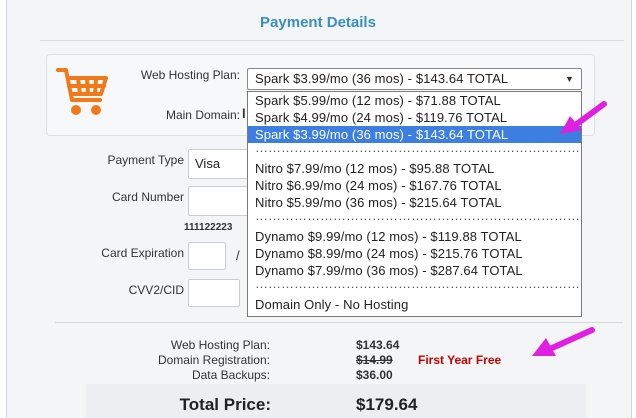 This screenshot has width=636, height=418. What do you see at coordinates (414, 236) in the screenshot?
I see `plan-option: Dynamo $9.99/mo (12 mos) - $119.88 TOTAL` at bounding box center [414, 236].